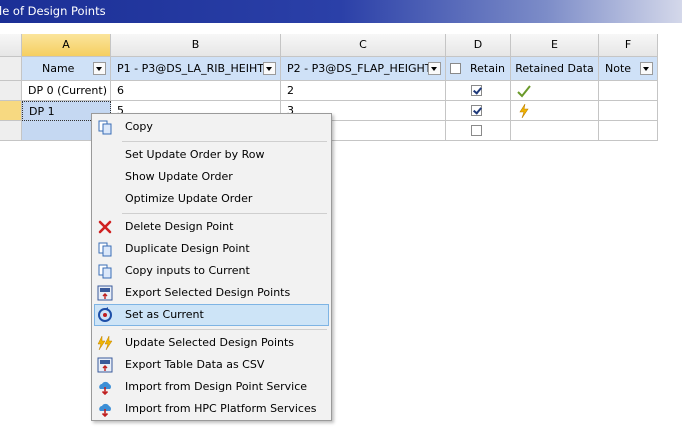 This screenshot has width=682, height=447. I want to click on row-header-names, so click(11, 69).